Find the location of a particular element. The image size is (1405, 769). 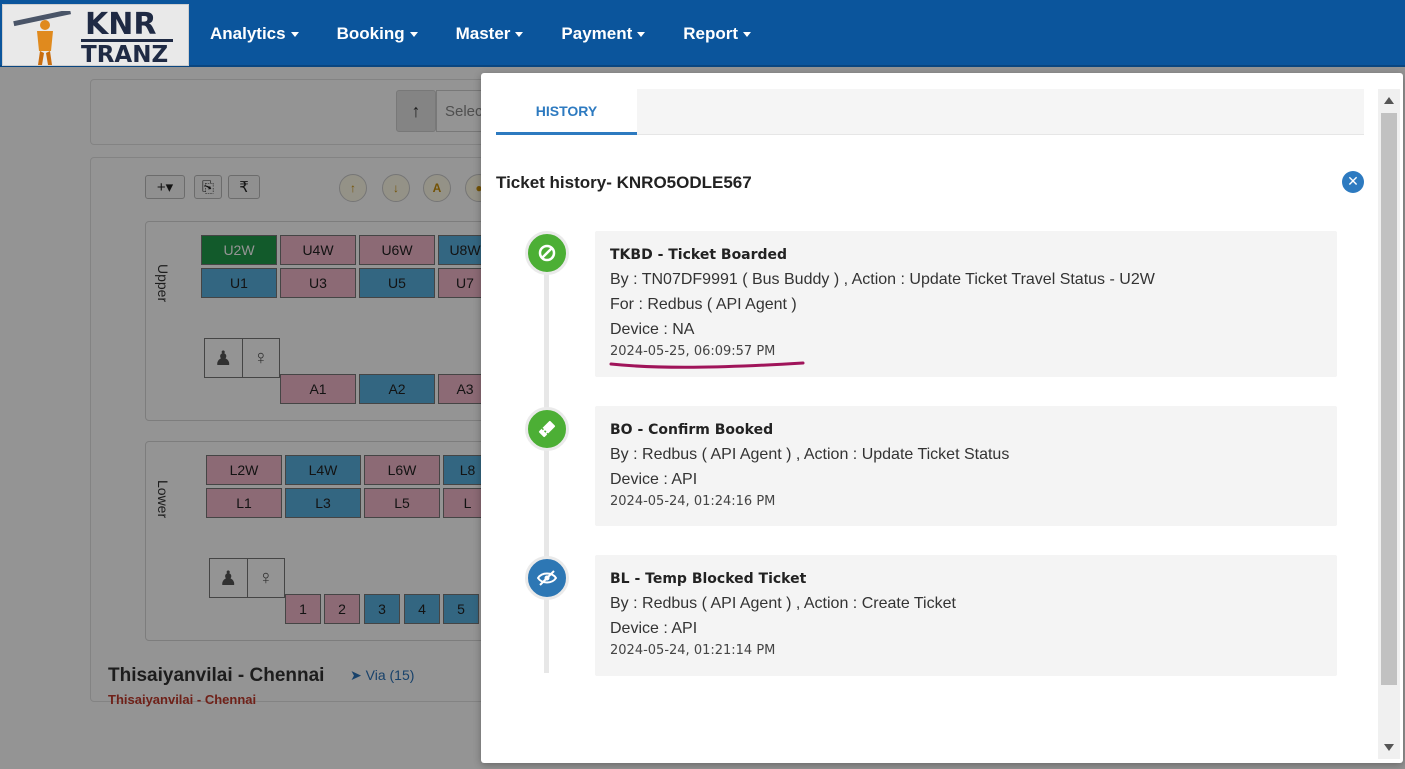

brand-name-line1: KNR is located at coordinates (121, 24).